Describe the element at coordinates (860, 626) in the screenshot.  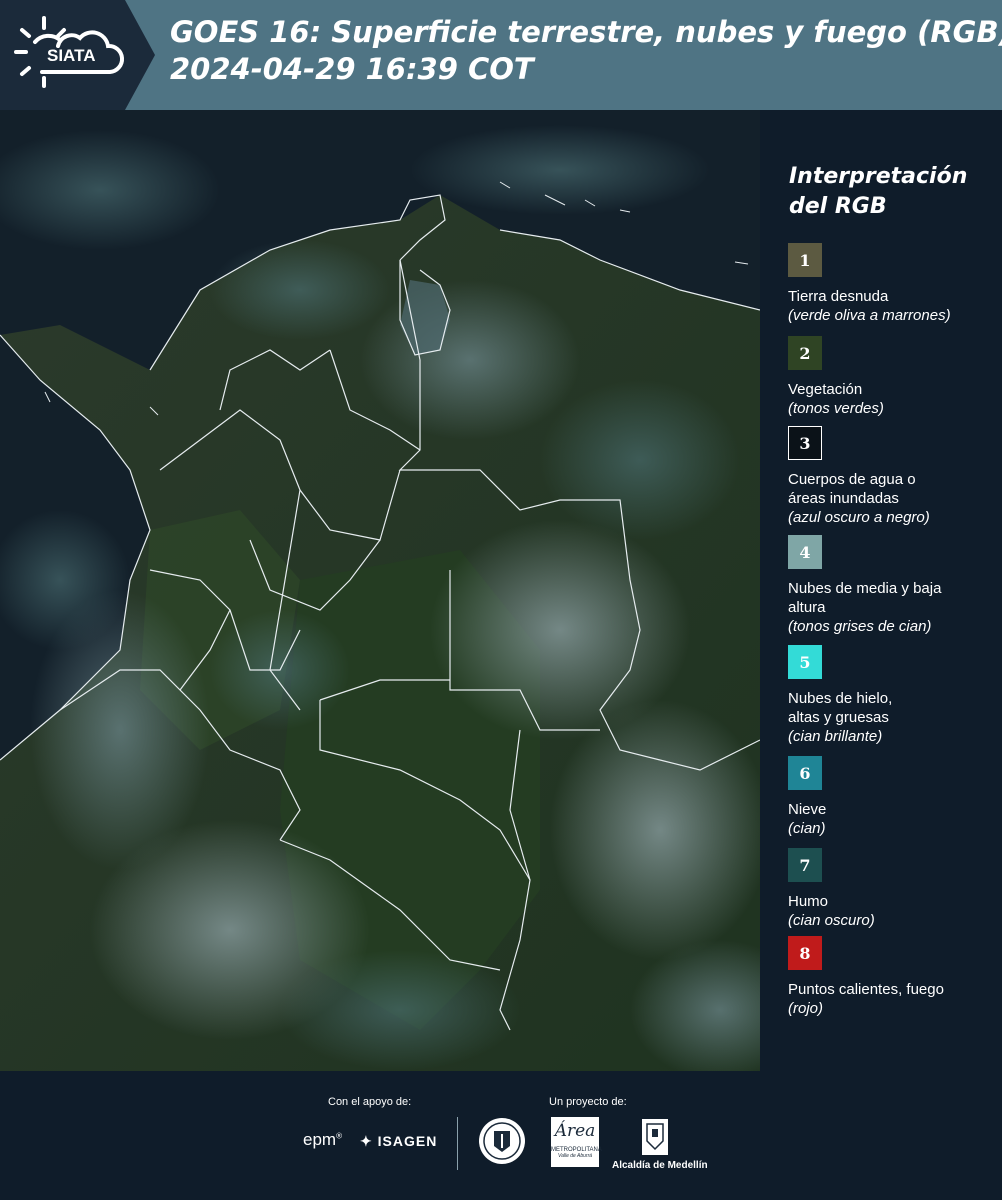
I see `legend-sublabel: (tonos grises de cian)` at that location.